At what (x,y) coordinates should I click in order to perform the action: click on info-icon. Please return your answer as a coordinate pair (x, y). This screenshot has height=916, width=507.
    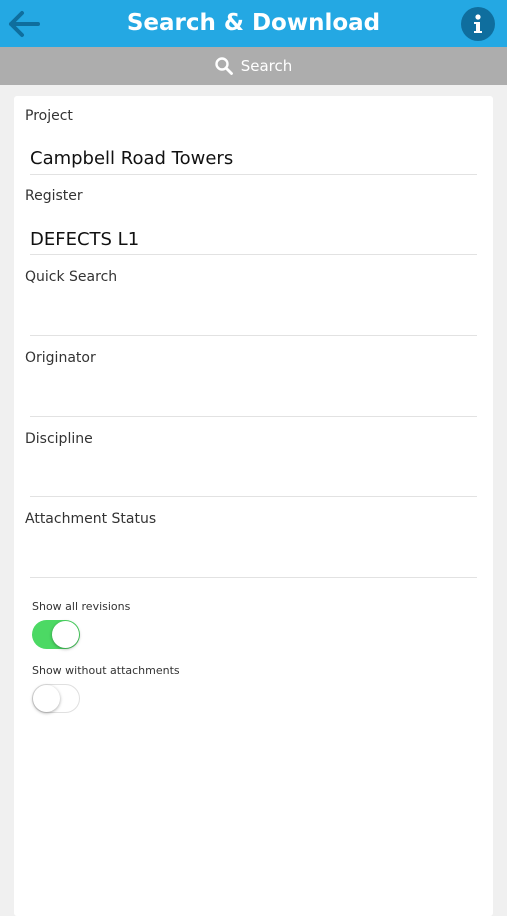
    Looking at the image, I should click on (478, 23).